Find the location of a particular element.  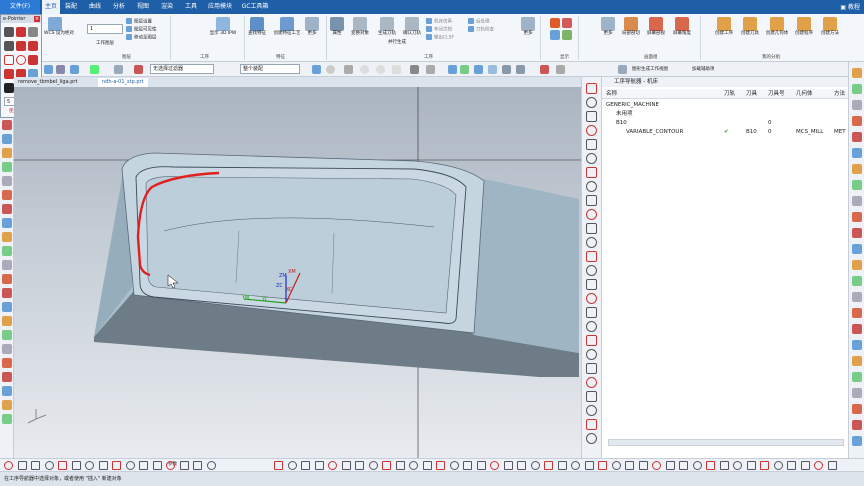

snap-point-icon is located at coordinates (316, 69).